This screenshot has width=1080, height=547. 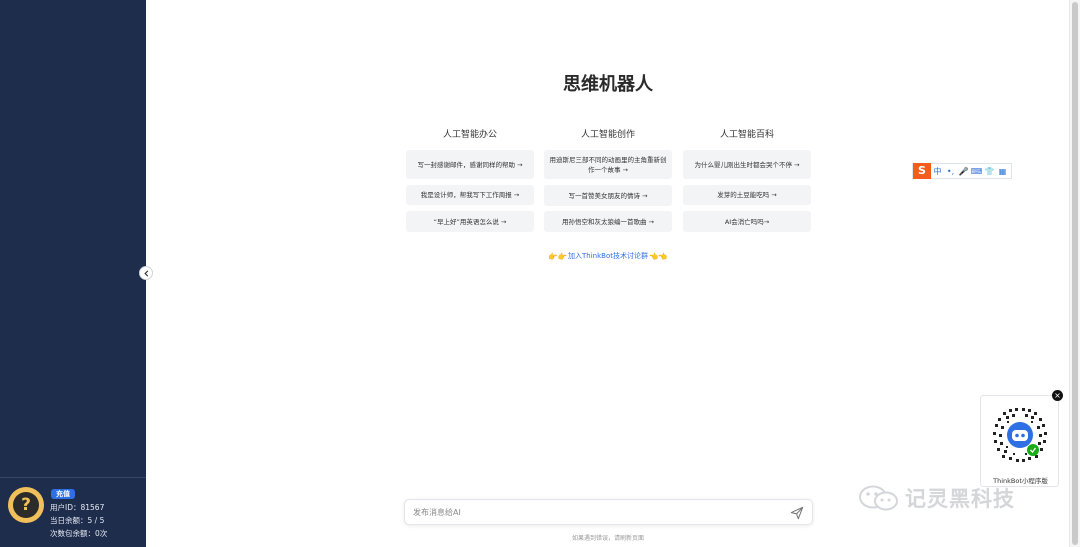 What do you see at coordinates (77, 520) in the screenshot?
I see `daily-balance-text: 当日余额：5 / 5` at bounding box center [77, 520].